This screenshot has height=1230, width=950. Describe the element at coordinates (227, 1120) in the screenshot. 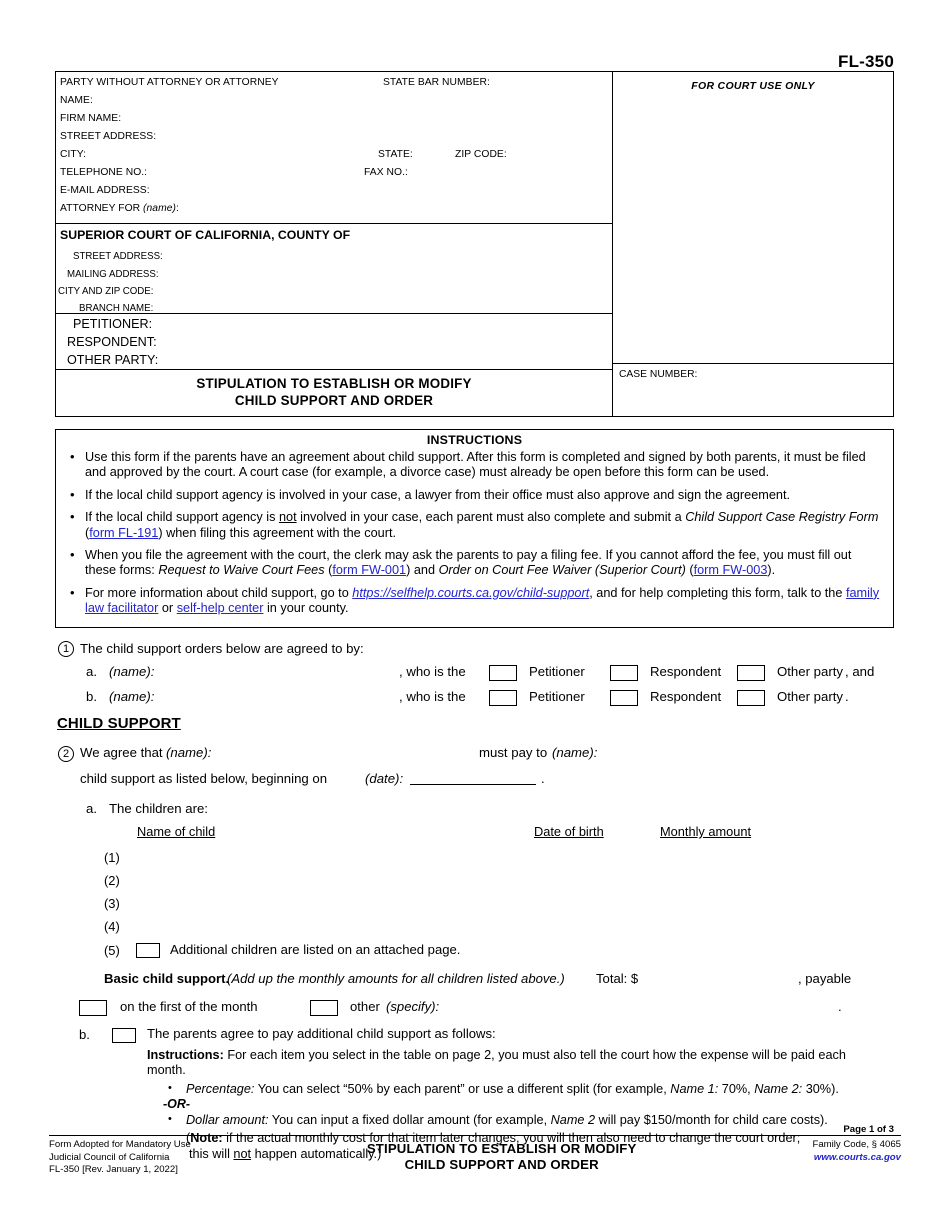

I see `dollar-amount-label: Dollar amount:` at that location.